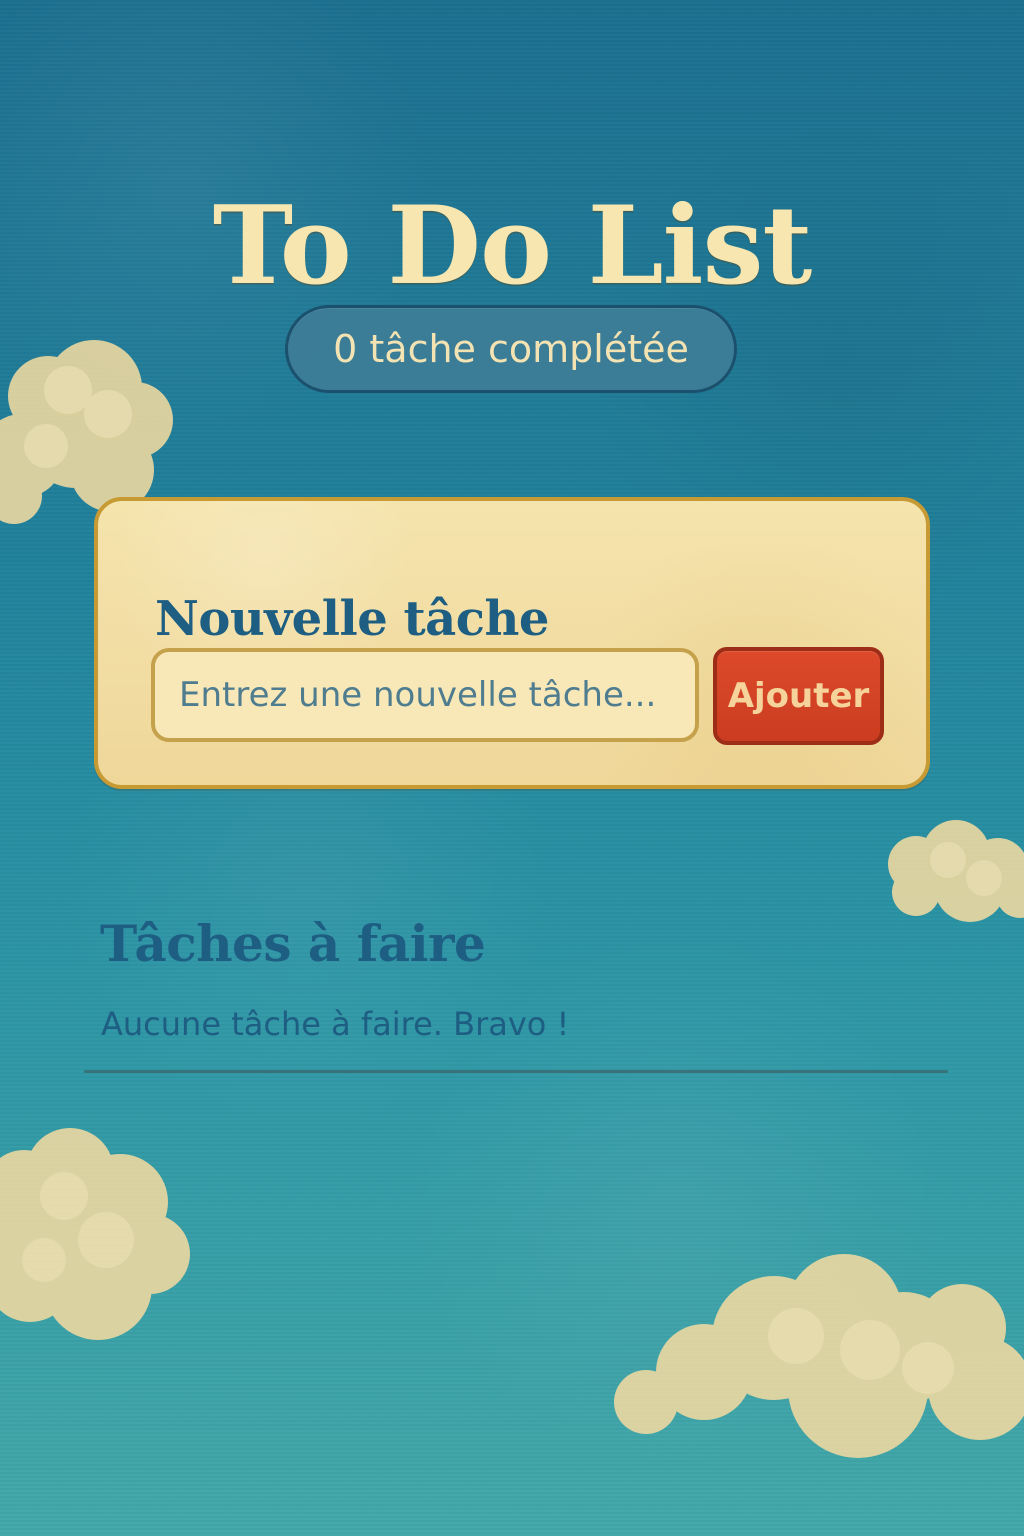 The image size is (1024, 1536). I want to click on section-divider, so click(516, 1071).